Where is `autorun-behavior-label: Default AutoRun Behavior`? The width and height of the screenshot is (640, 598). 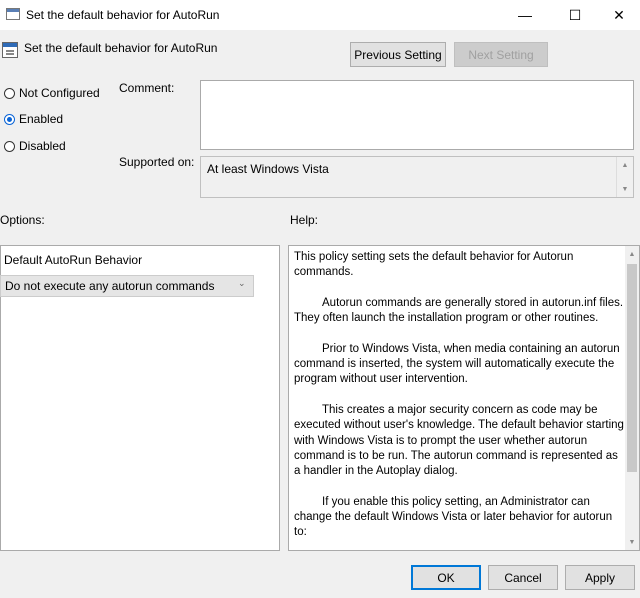 autorun-behavior-label: Default AutoRun Behavior is located at coordinates (73, 260).